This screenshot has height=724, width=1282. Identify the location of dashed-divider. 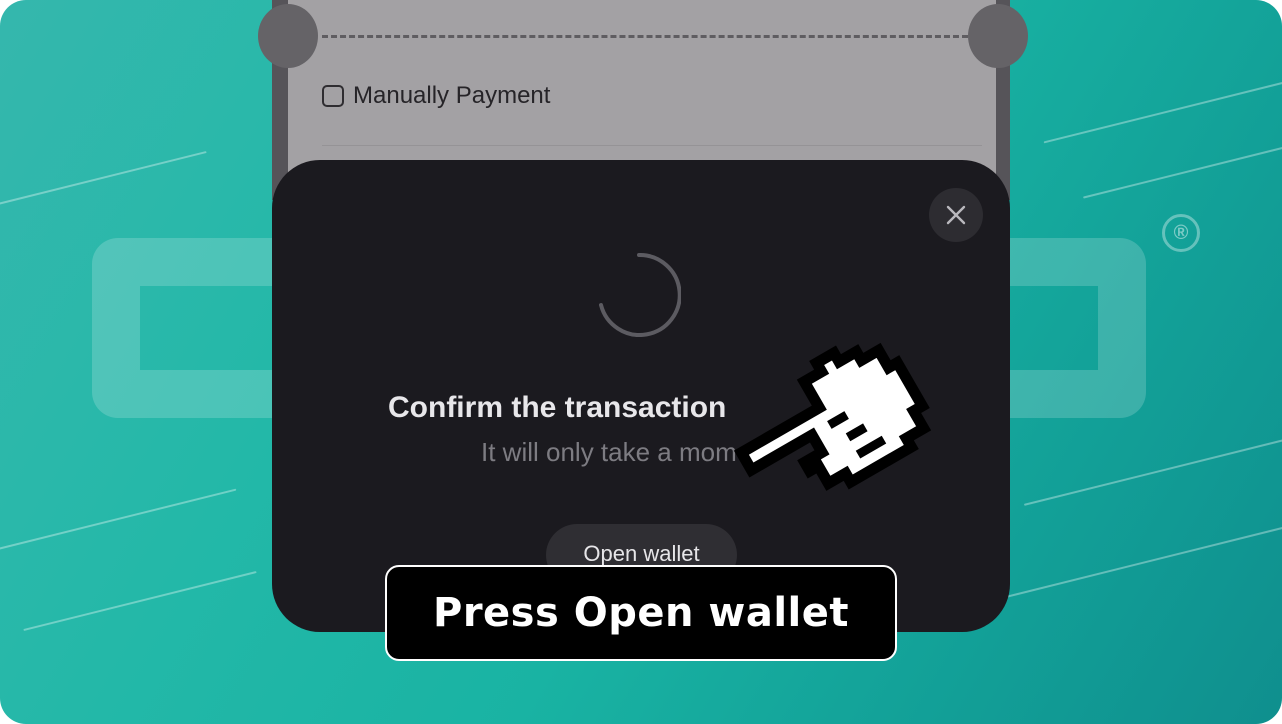
(645, 36).